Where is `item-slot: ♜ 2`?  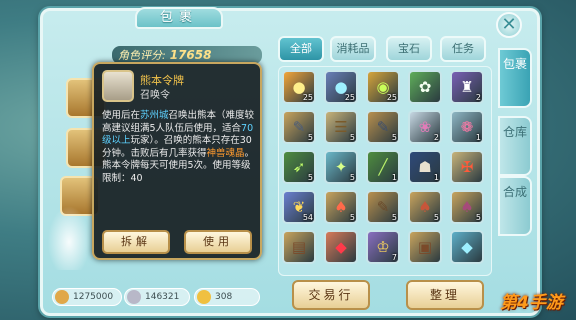 item-slot: ♜ 2 is located at coordinates (467, 87).